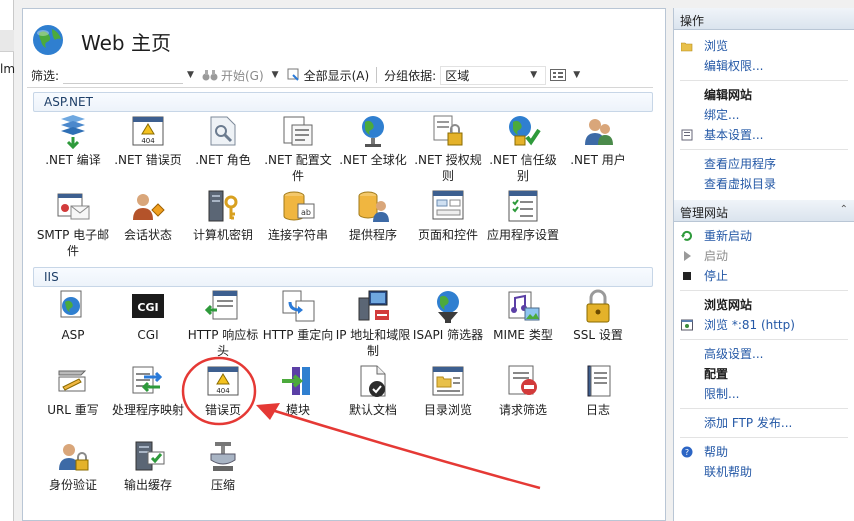 Image resolution: width=854 pixels, height=521 pixels. What do you see at coordinates (343, 102) in the screenshot?
I see `section-header-aspnet: ASP.NET` at bounding box center [343, 102].